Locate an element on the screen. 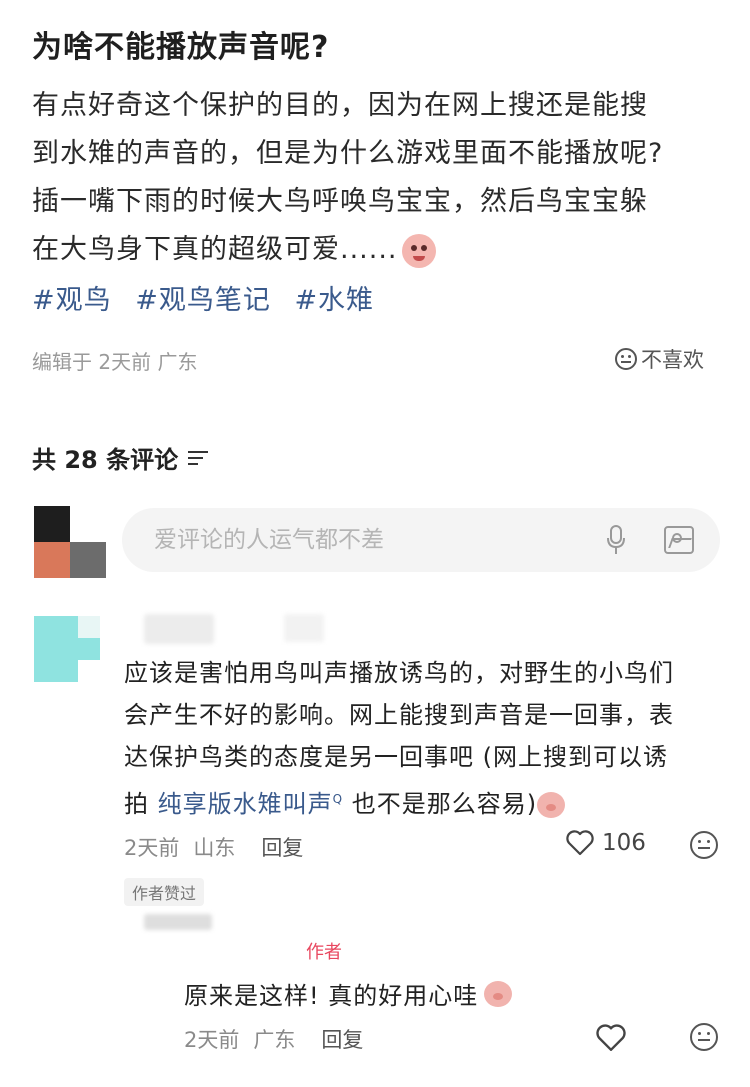 This screenshot has height=1087, width=750. comment-input-bar is located at coordinates (421, 540).